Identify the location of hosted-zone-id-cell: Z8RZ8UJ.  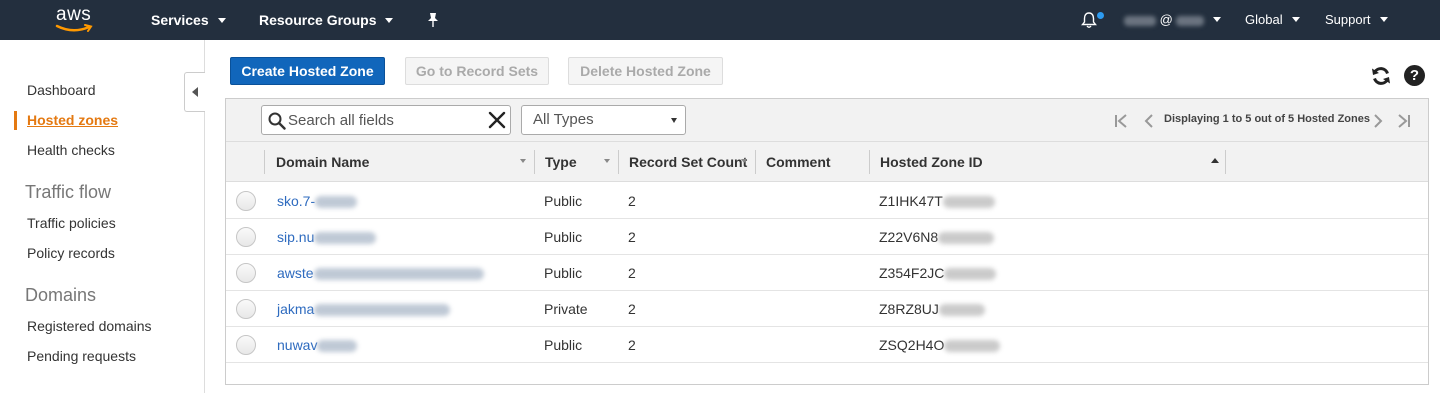
(932, 309).